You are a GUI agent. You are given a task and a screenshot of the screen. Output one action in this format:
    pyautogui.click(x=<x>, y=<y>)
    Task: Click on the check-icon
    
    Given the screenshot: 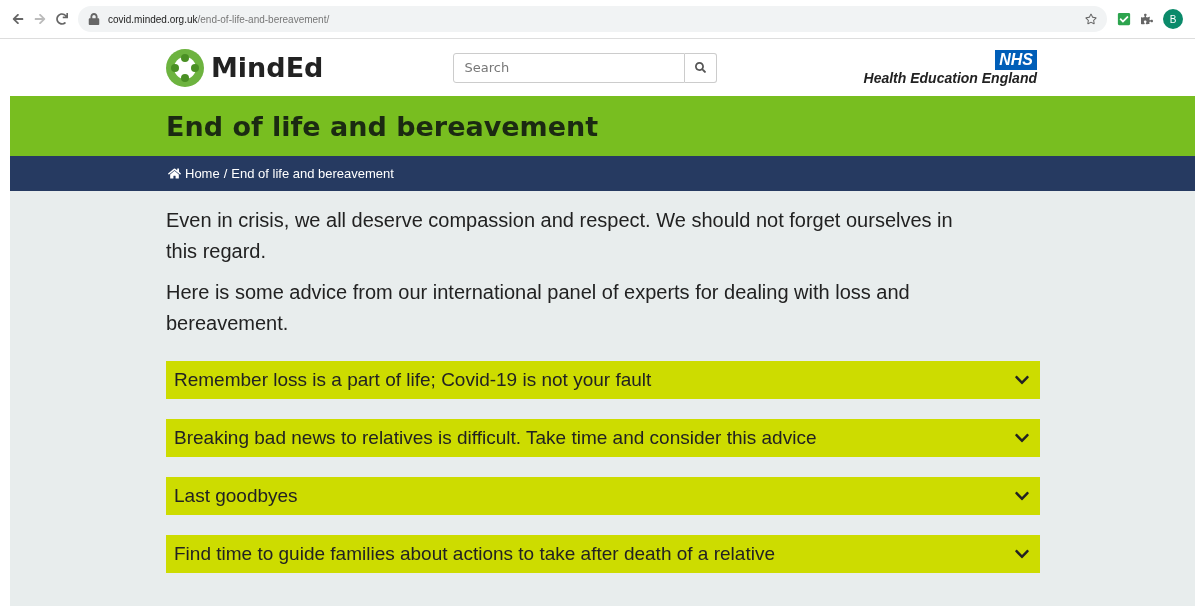 What is the action you would take?
    pyautogui.click(x=1124, y=19)
    